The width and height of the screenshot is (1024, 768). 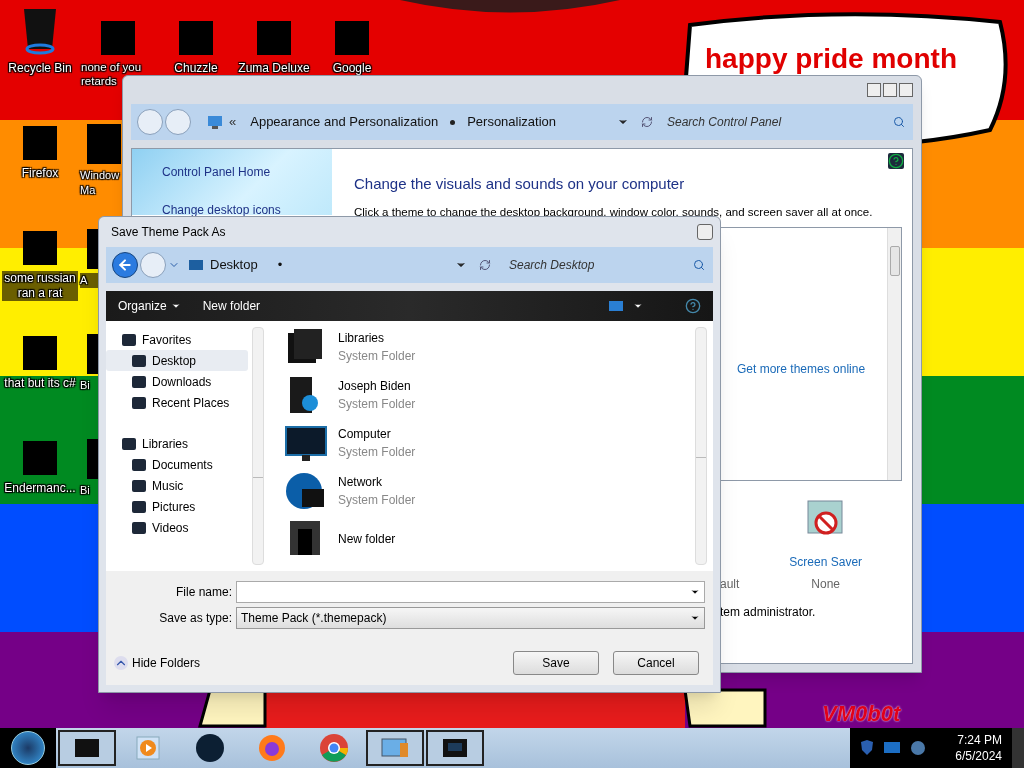 I want to click on file-name: Network, so click(x=360, y=482).